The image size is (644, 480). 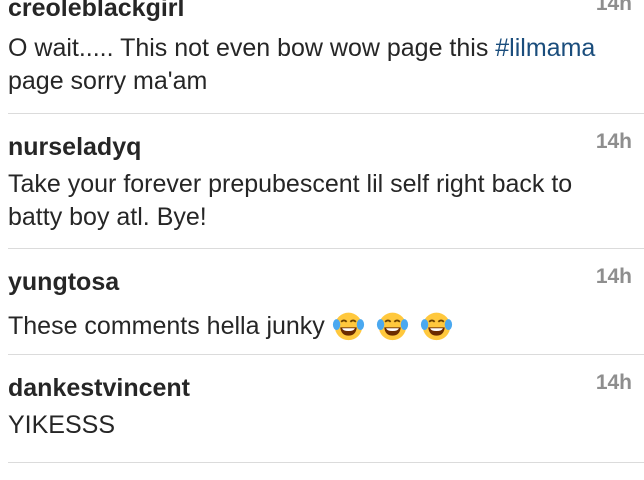 I want to click on comment-divider, so click(x=326, y=462).